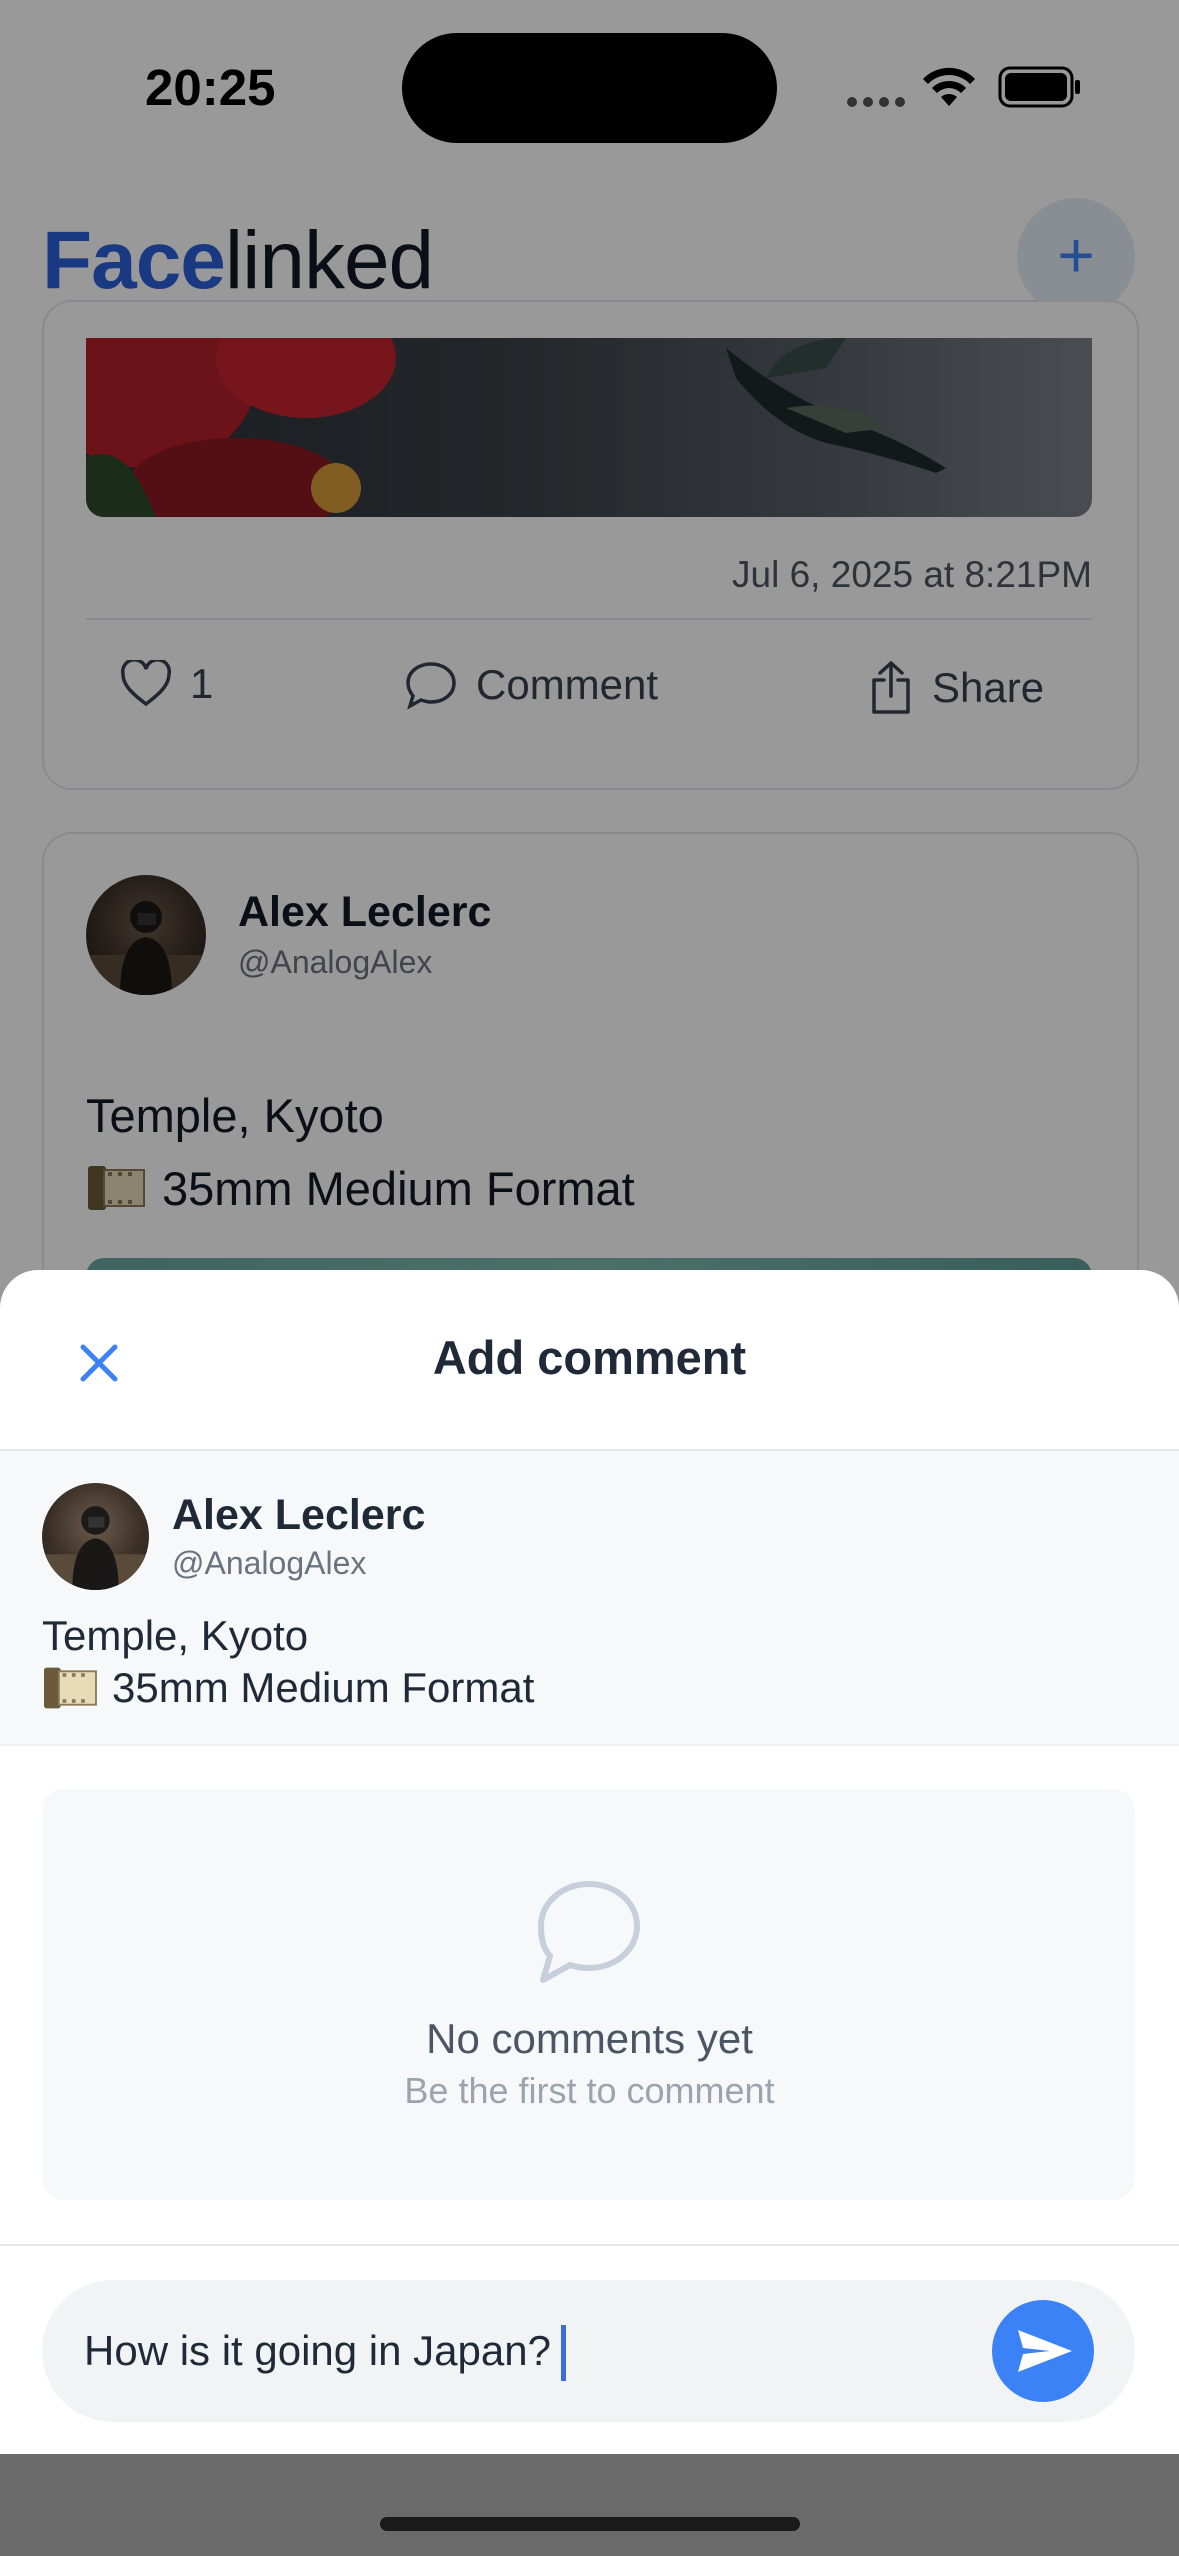 The image size is (1179, 2556). What do you see at coordinates (589, 2505) in the screenshot?
I see `bottom-safe-area` at bounding box center [589, 2505].